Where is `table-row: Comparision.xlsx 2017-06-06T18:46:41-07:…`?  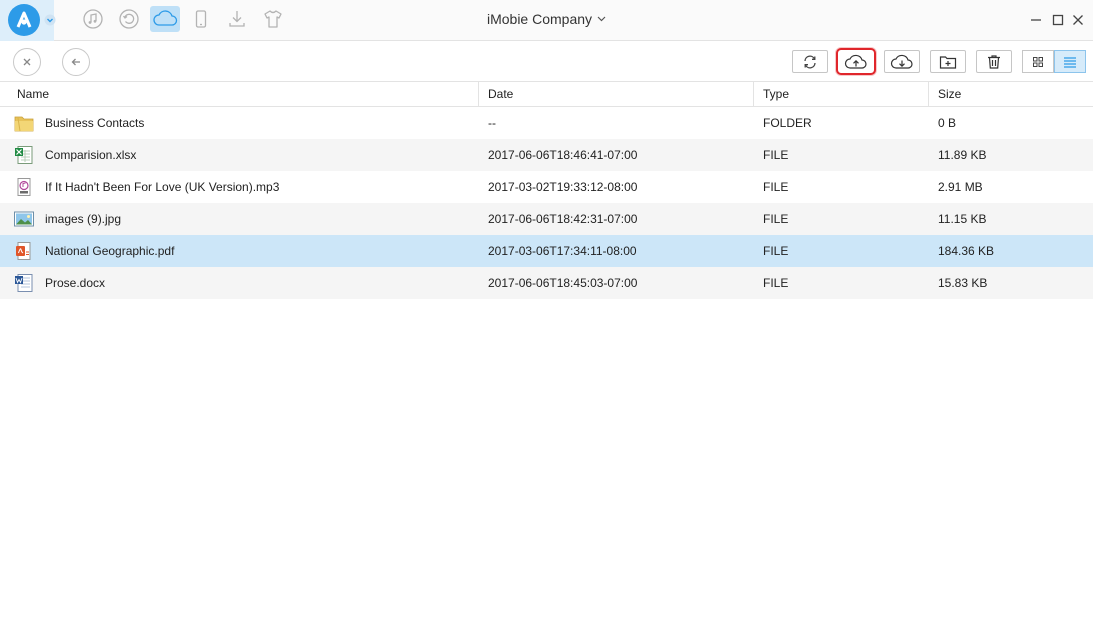 table-row: Comparision.xlsx 2017-06-06T18:46:41-07:… is located at coordinates (546, 155).